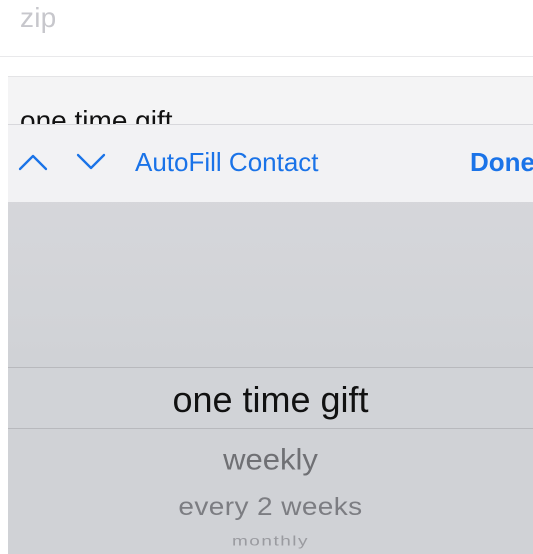 The image size is (533, 554). What do you see at coordinates (270, 400) in the screenshot?
I see `picker-option-one-time-gift: one time gift` at bounding box center [270, 400].